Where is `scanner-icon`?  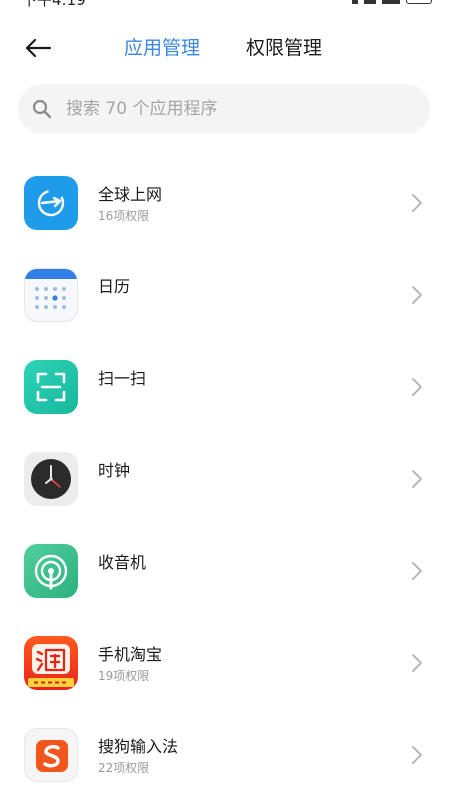 scanner-icon is located at coordinates (51, 387).